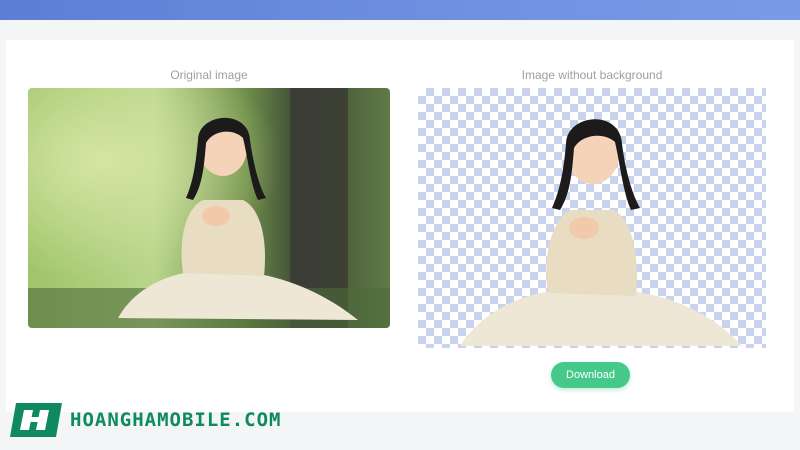  Describe the element at coordinates (36, 420) in the screenshot. I see `brand-logo-icon` at that location.